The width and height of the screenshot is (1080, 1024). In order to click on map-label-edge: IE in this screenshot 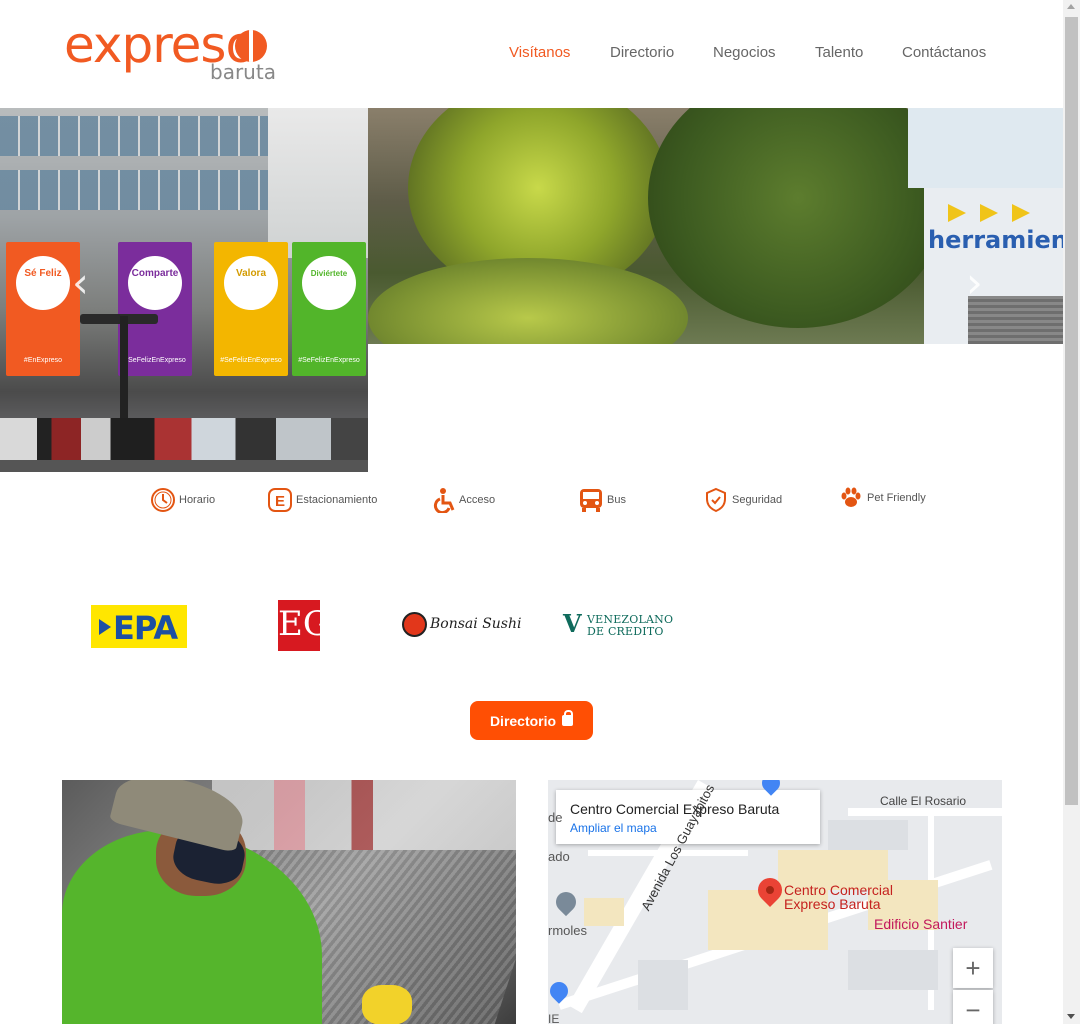, I will do `click(554, 1018)`.